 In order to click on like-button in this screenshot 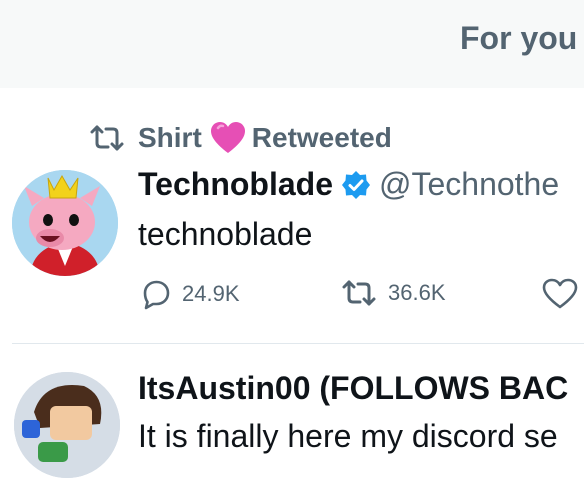, I will do `click(560, 294)`.